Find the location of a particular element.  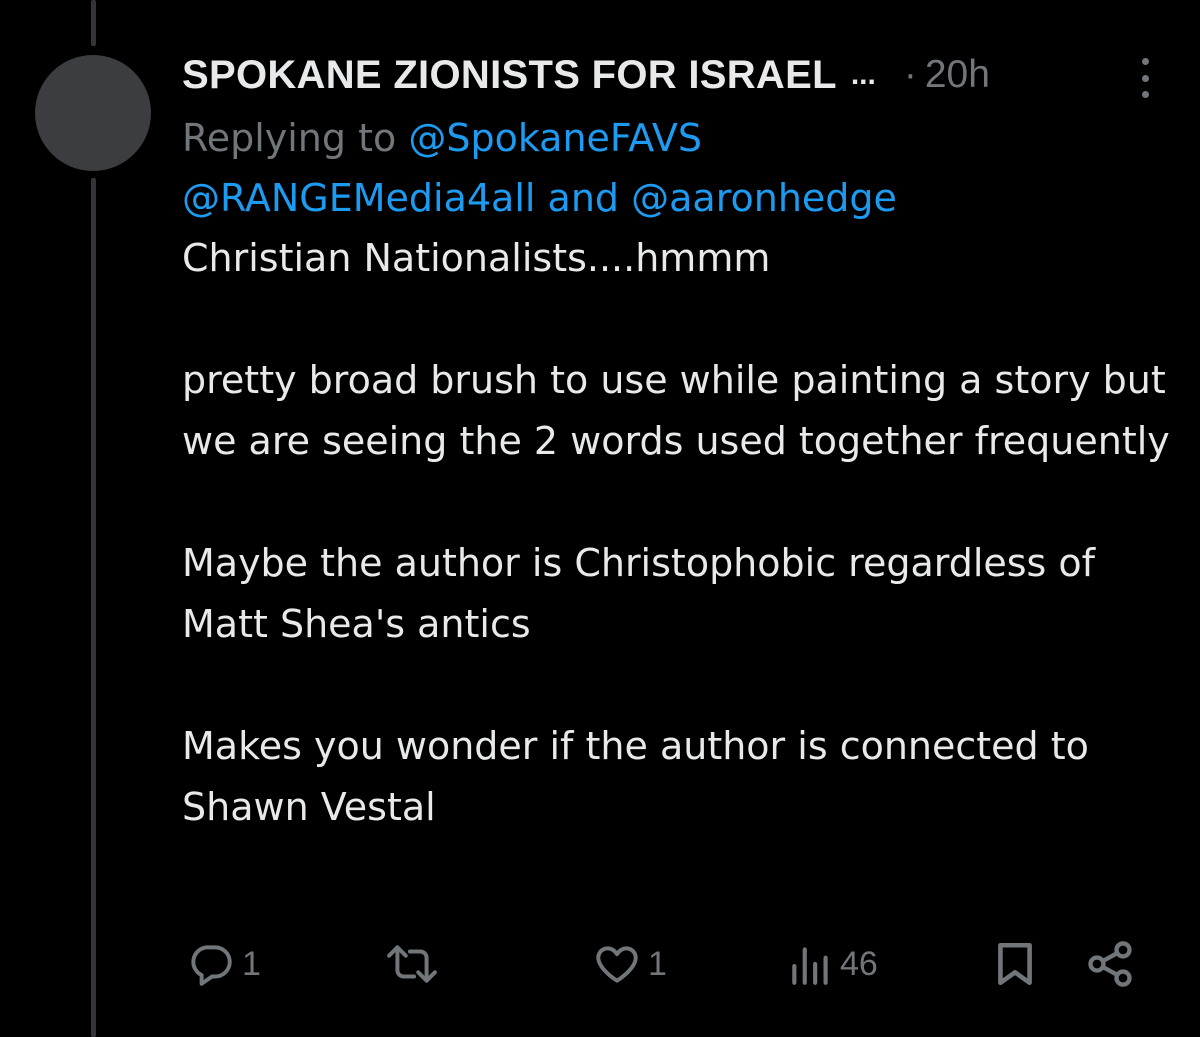

display-name: SPOKANE ZIONISTS FOR ISRAEL is located at coordinates (509, 75).